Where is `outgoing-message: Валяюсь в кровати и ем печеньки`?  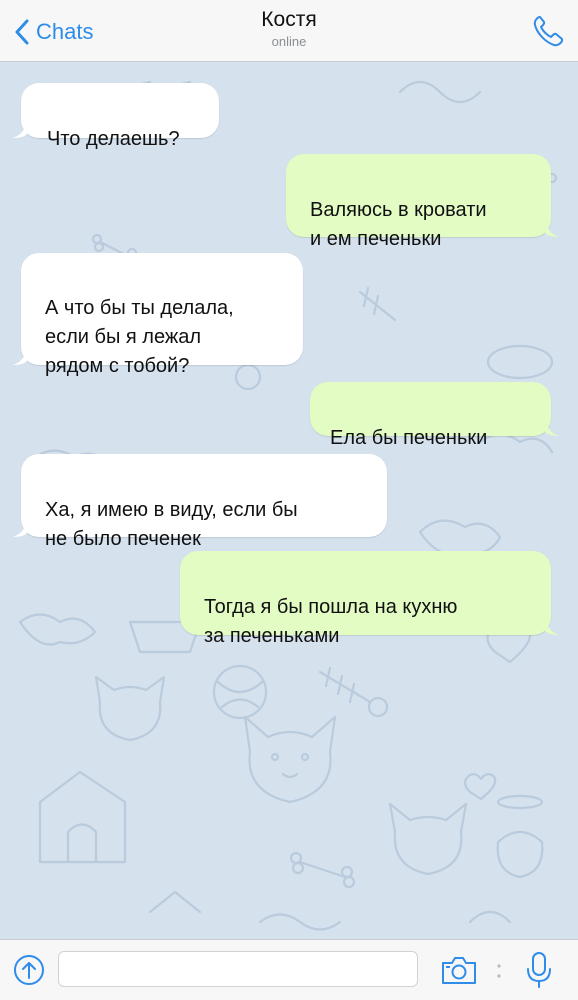
outgoing-message: Валяюсь в кровати и ем печеньки is located at coordinates (422, 202).